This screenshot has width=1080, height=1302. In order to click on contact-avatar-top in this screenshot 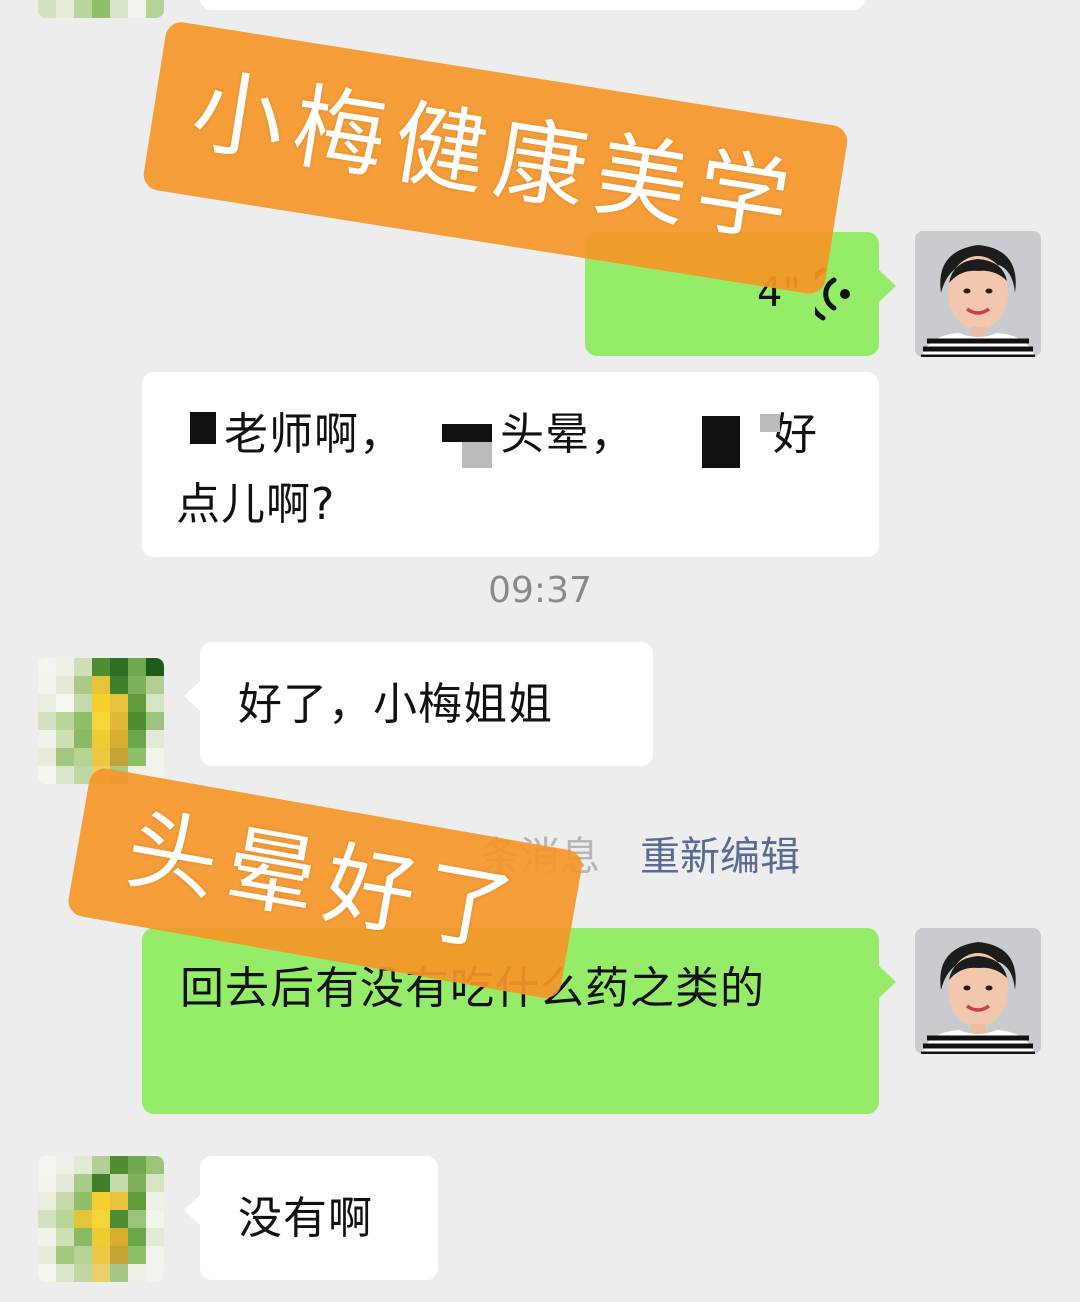, I will do `click(101, 9)`.